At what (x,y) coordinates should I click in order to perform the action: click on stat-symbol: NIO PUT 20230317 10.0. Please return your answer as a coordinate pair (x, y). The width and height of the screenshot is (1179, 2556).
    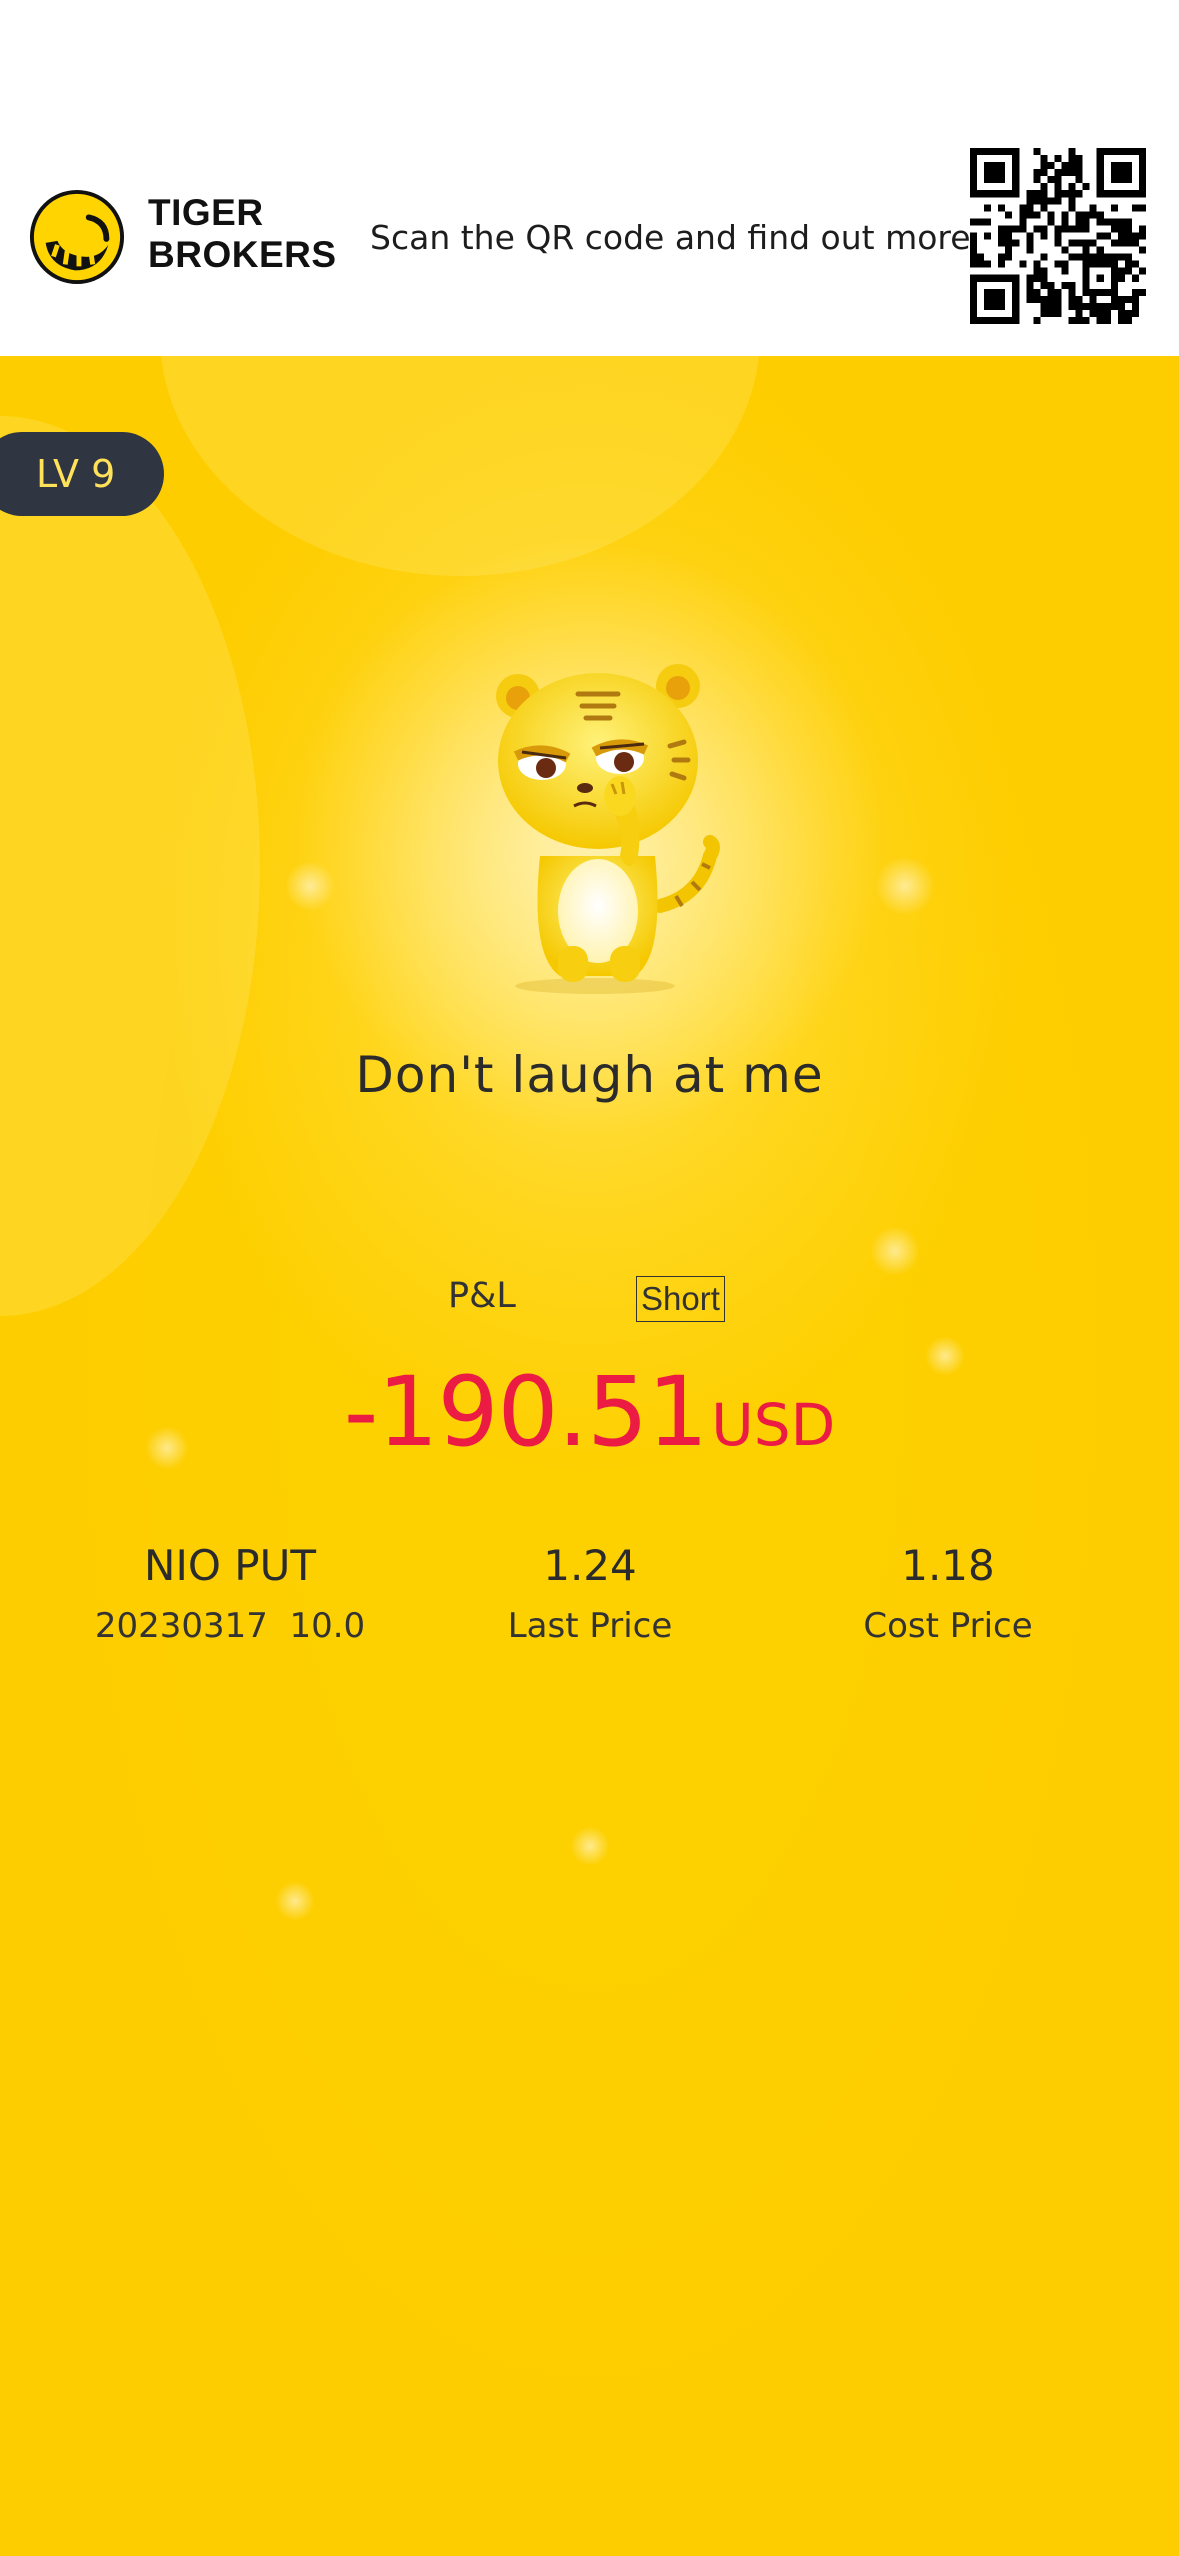
    Looking at the image, I should click on (230, 1596).